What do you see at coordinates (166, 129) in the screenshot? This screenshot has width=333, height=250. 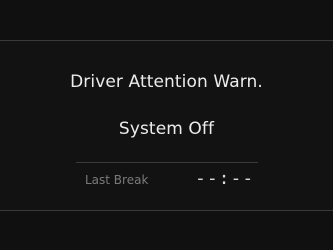 I see `system-status: System Off` at bounding box center [166, 129].